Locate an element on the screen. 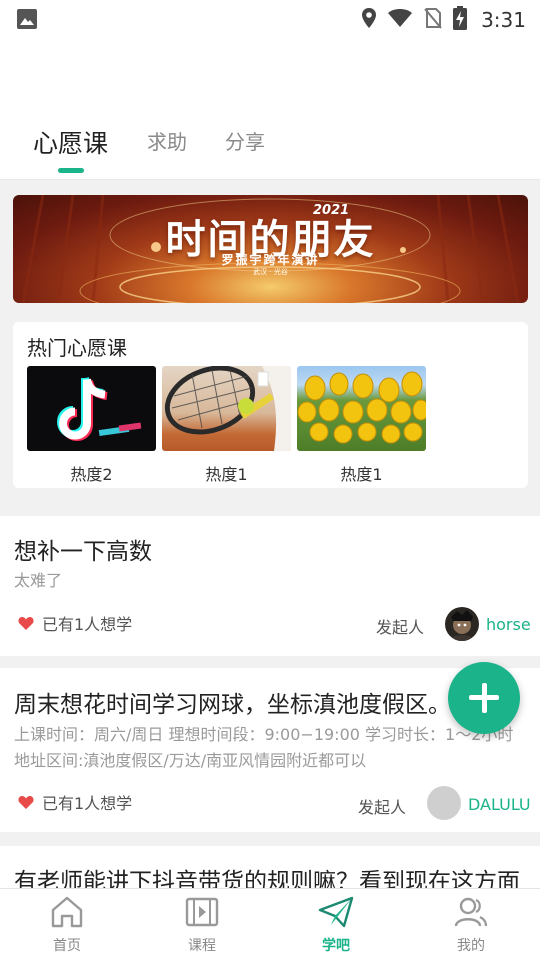 The image size is (540, 960). banner-small-text: 武汉 · 光谷 is located at coordinates (270, 272).